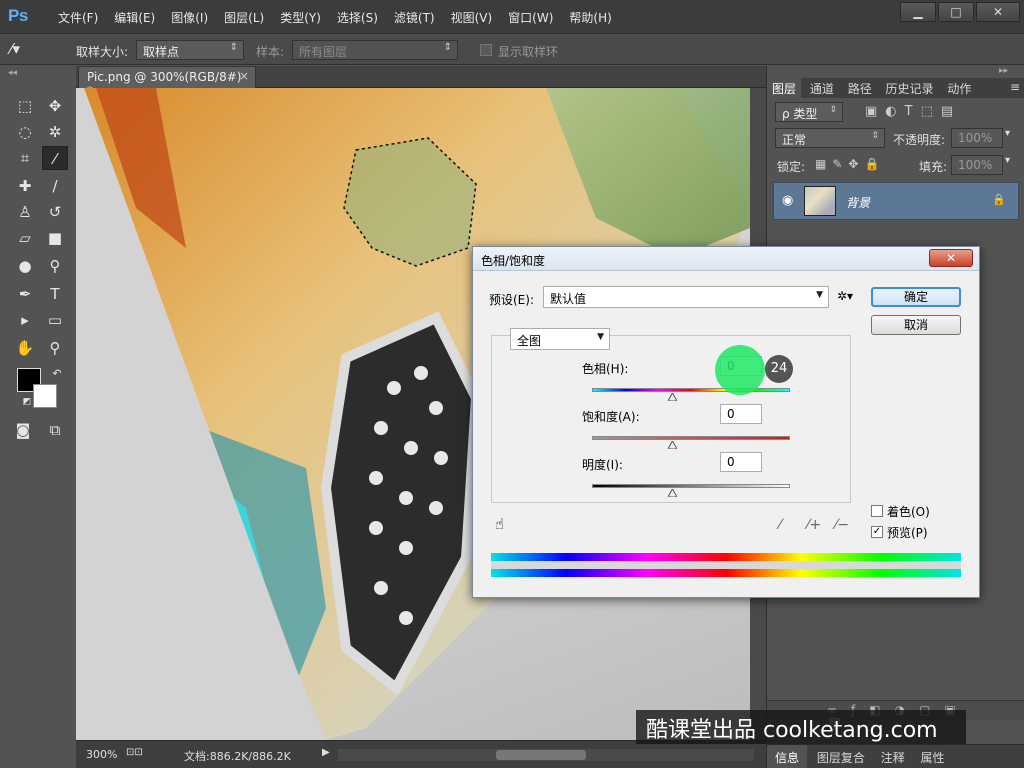 The image size is (1024, 768). Describe the element at coordinates (801, 727) in the screenshot. I see `watermark-banner: 酷课堂出品 coolketang.com` at that location.